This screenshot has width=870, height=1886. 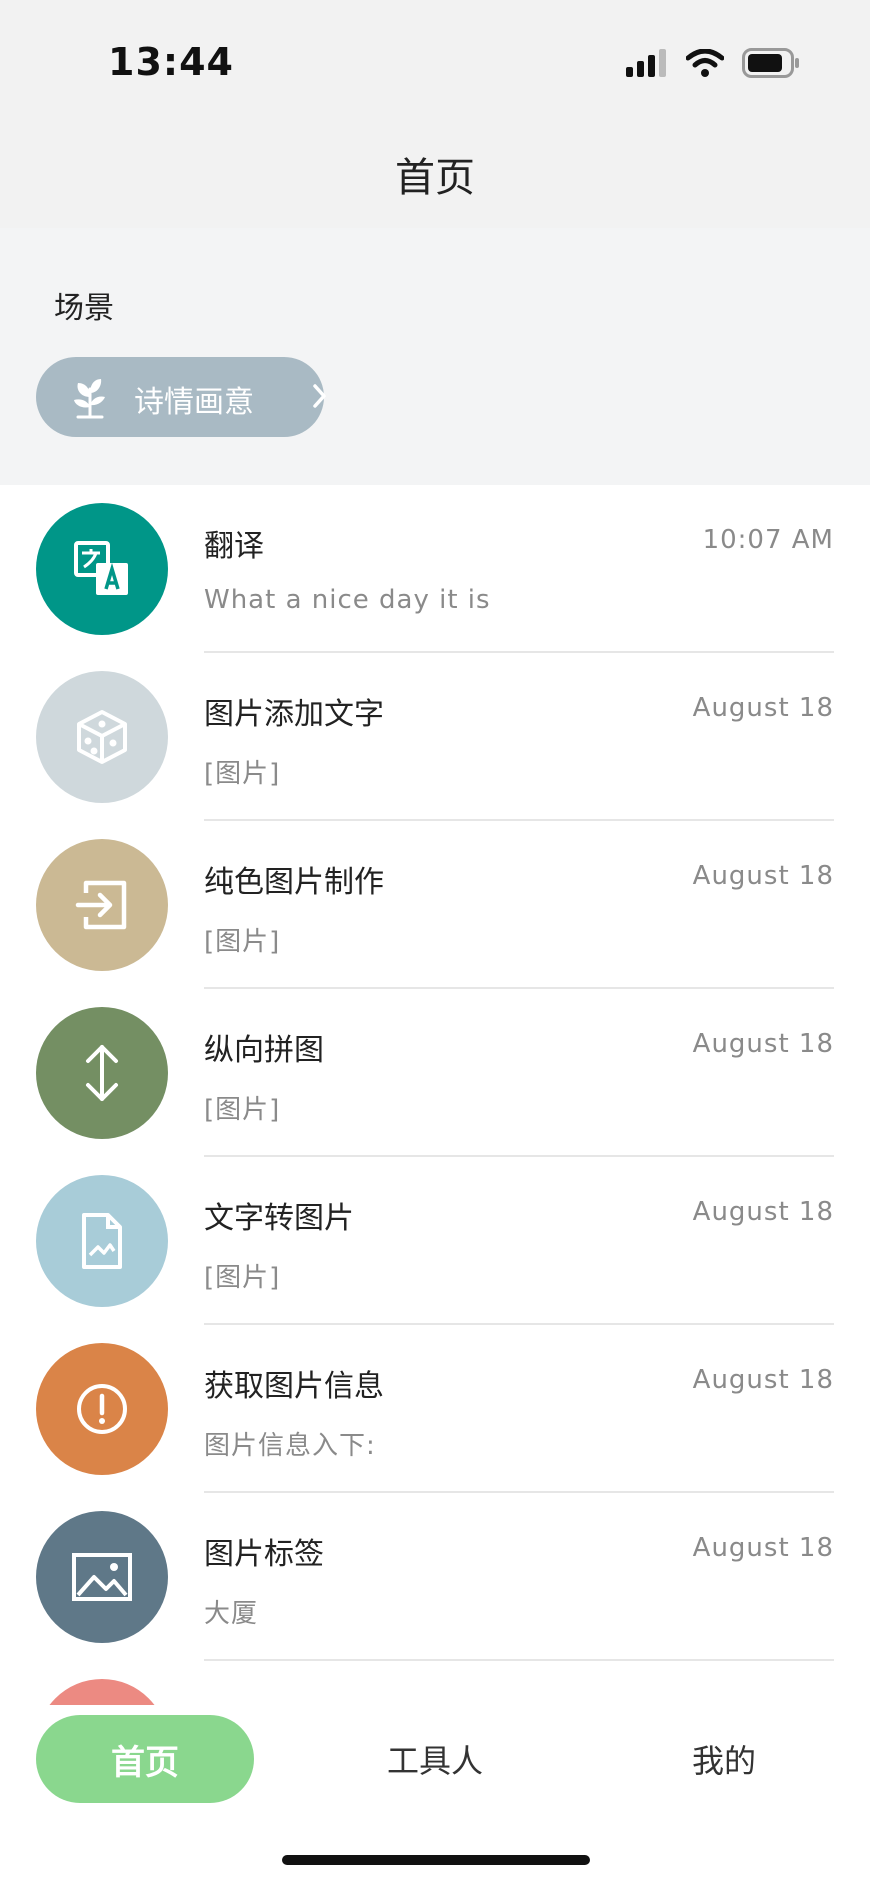 What do you see at coordinates (768, 540) in the screenshot?
I see `list-item-time: 10:07 AM` at bounding box center [768, 540].